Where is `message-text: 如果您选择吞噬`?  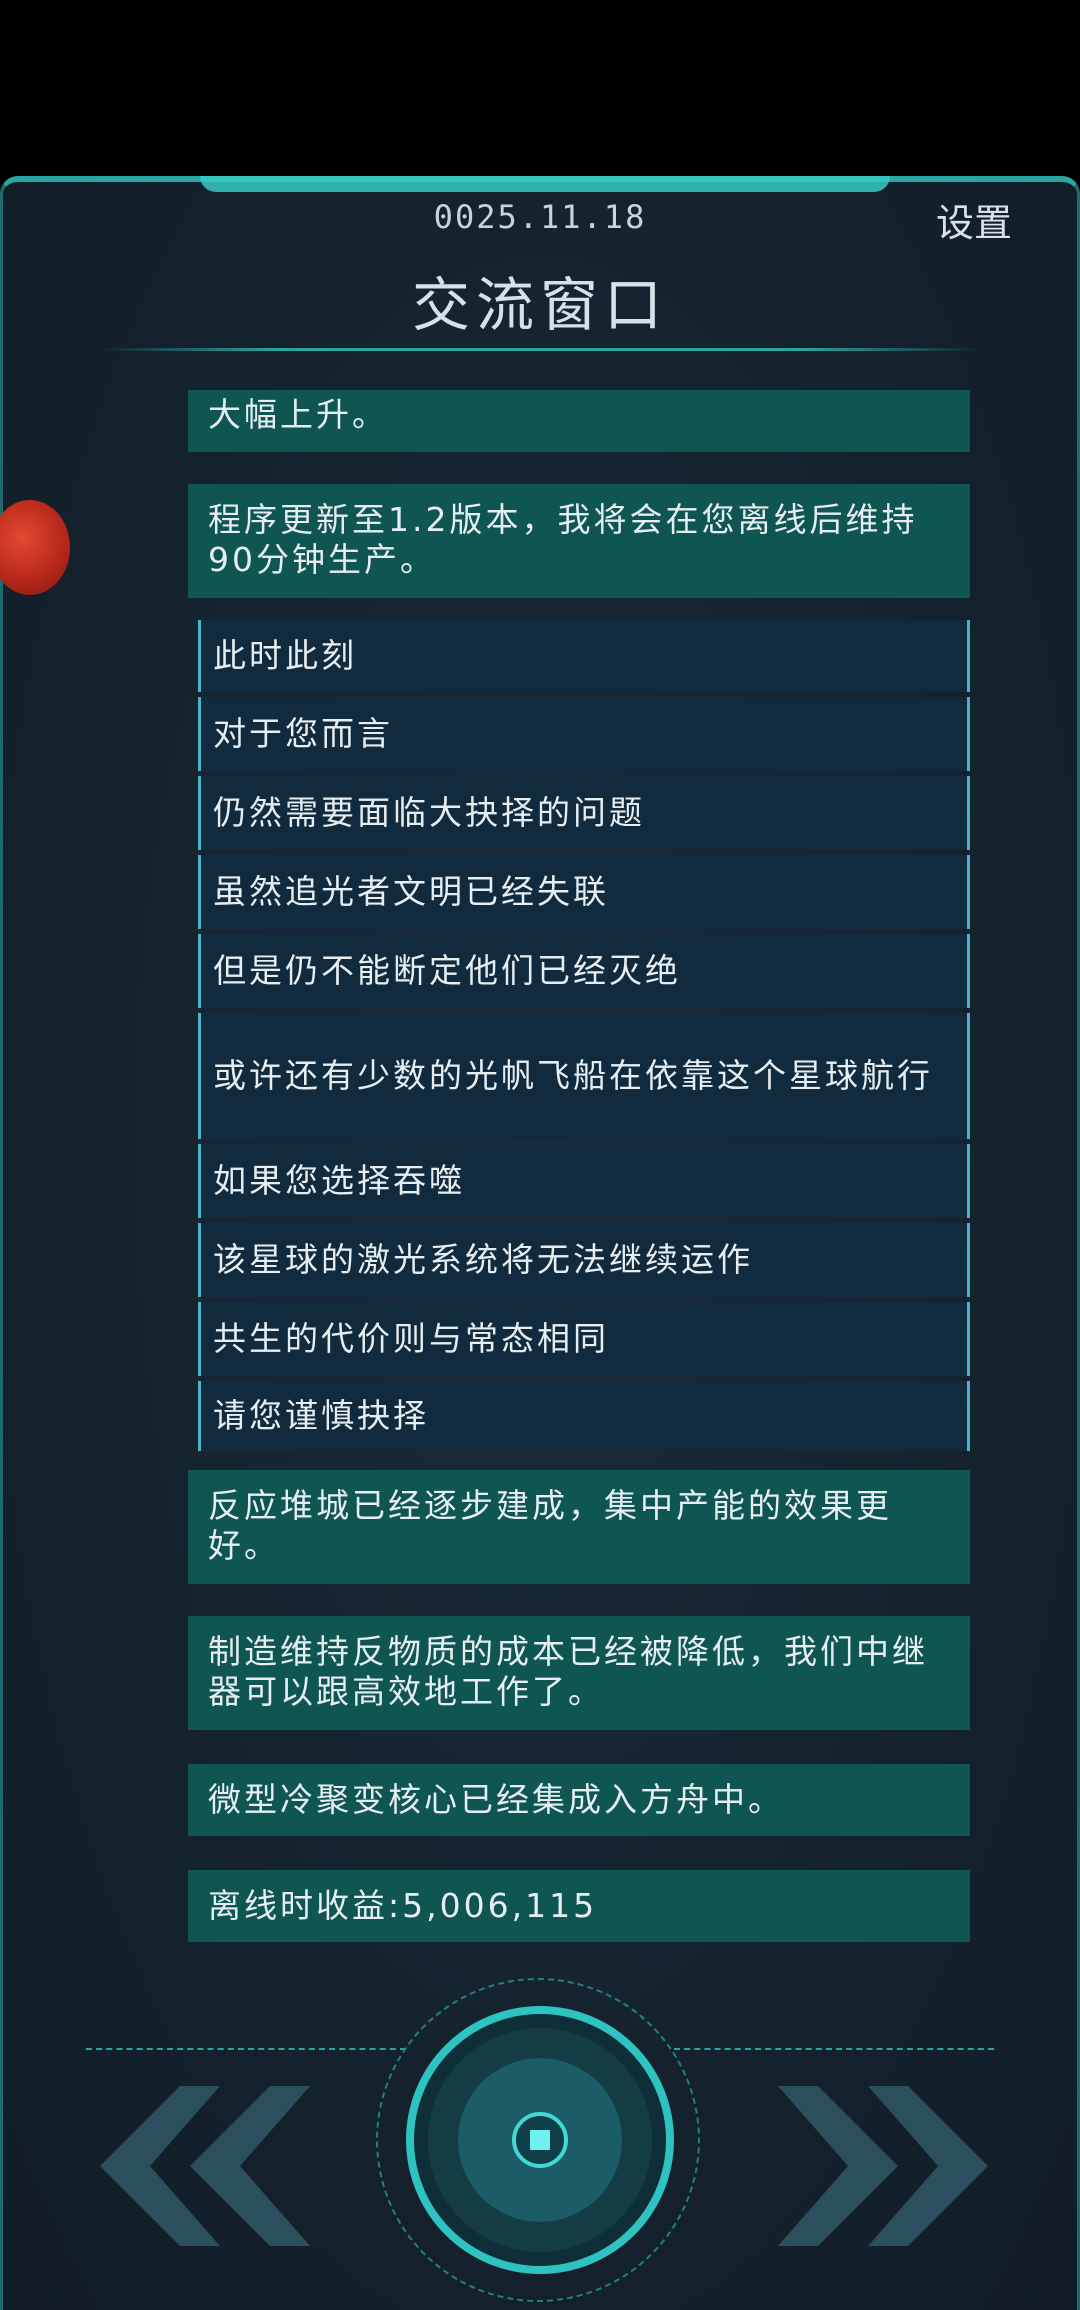
message-text: 如果您选择吞噬 is located at coordinates (339, 1180).